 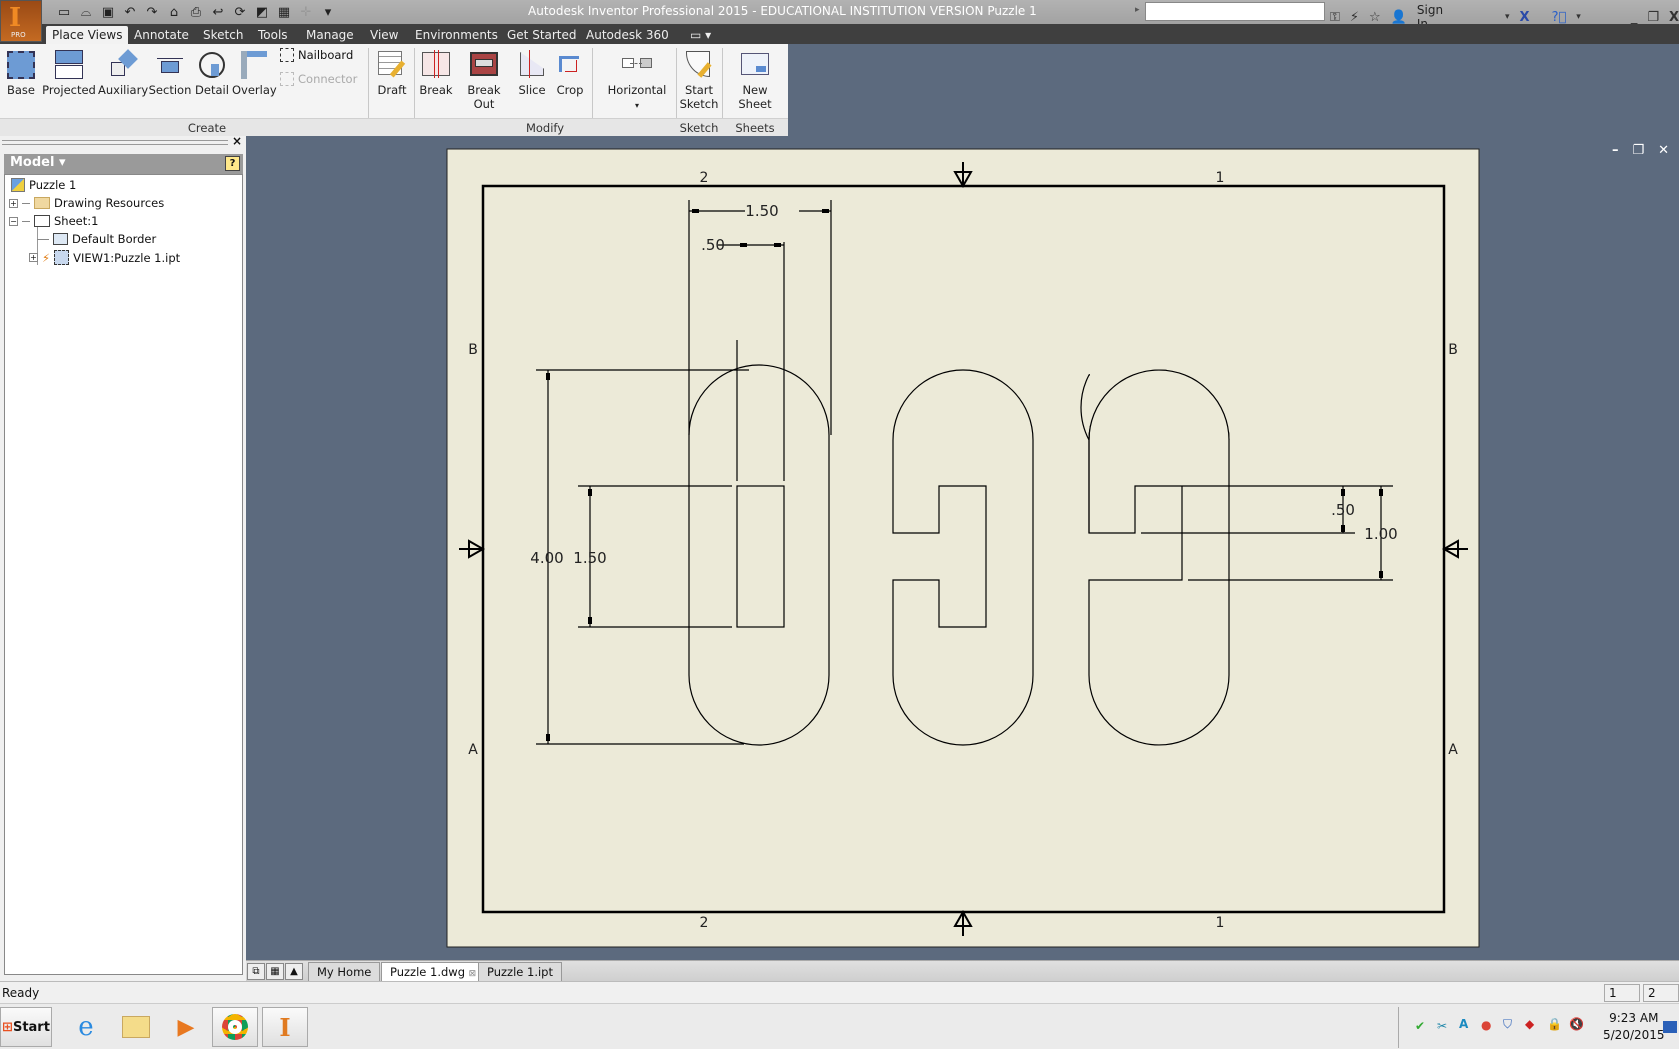 What do you see at coordinates (328, 12) in the screenshot?
I see `customize-icon: ▾` at bounding box center [328, 12].